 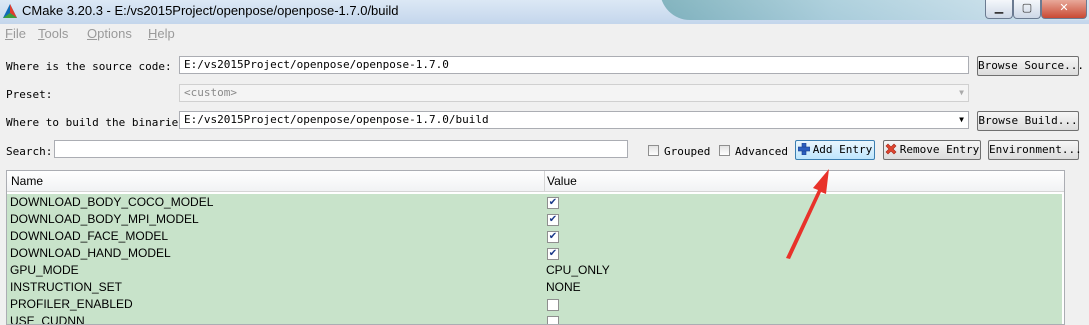 What do you see at coordinates (807, 214) in the screenshot?
I see `annotation-arrow` at bounding box center [807, 214].